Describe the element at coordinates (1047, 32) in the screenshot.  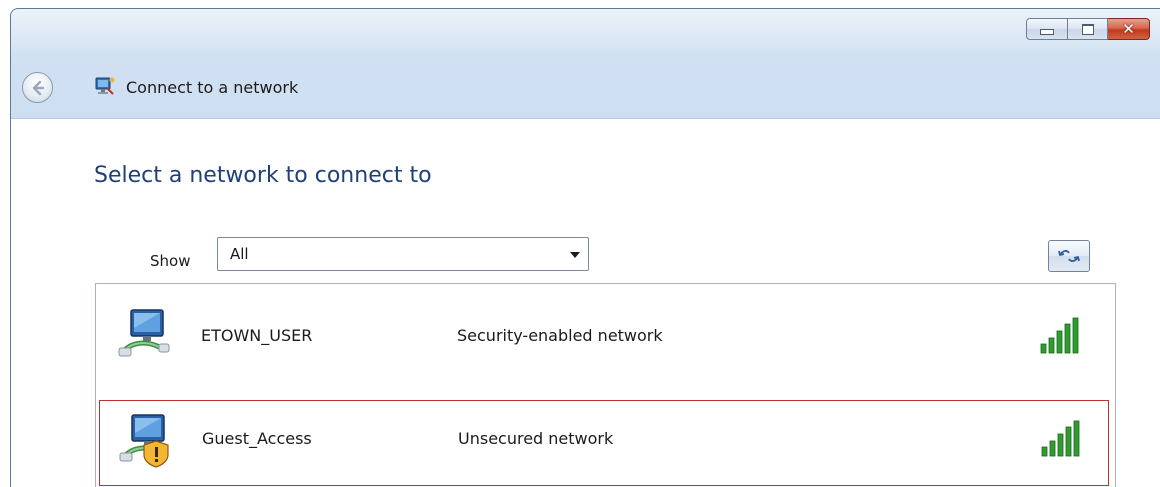
I see `minimize-icon` at that location.